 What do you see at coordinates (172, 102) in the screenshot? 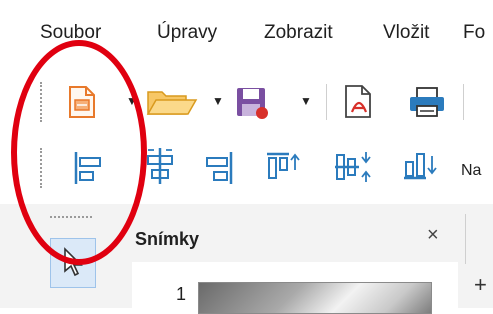
I see `open-folder-icon` at bounding box center [172, 102].